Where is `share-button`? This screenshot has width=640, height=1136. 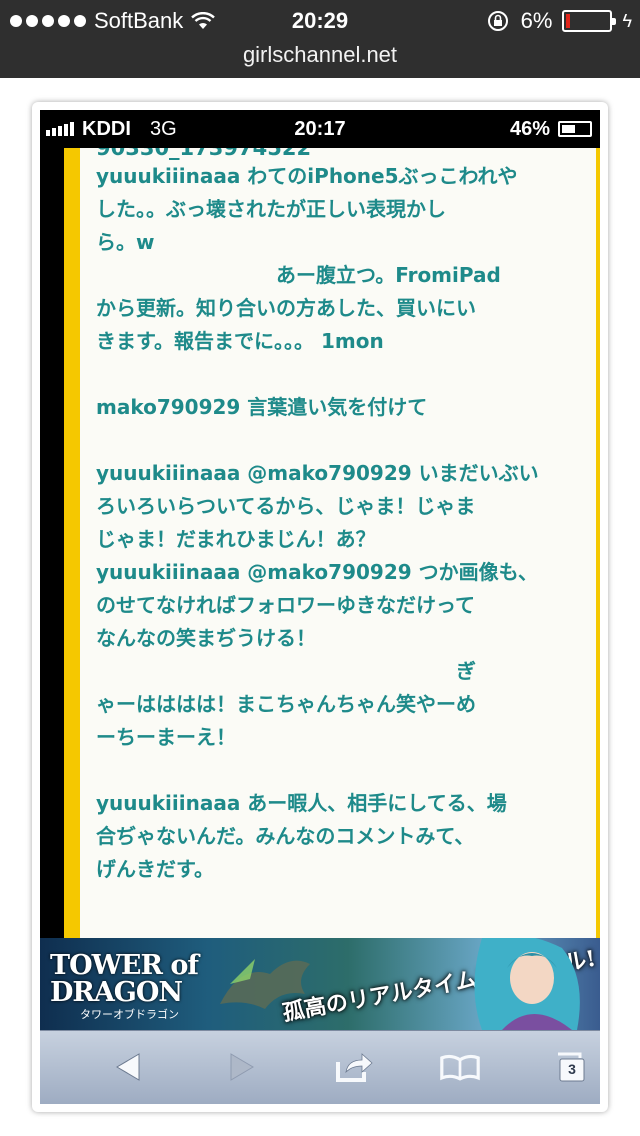 share-button is located at coordinates (354, 1067).